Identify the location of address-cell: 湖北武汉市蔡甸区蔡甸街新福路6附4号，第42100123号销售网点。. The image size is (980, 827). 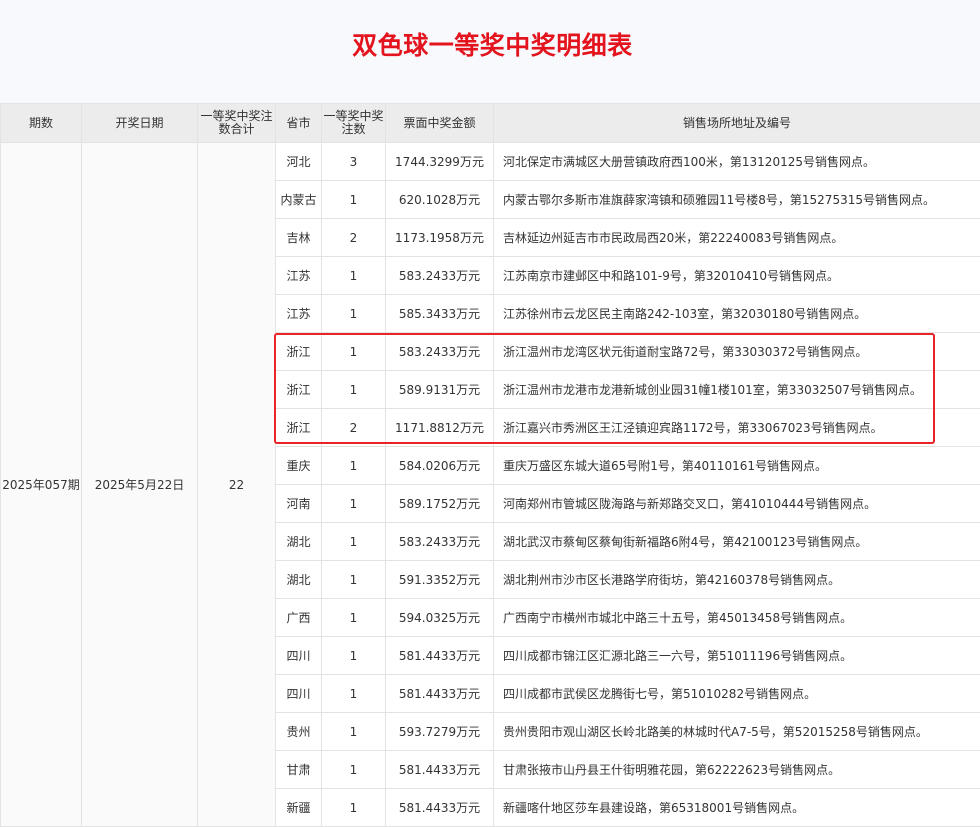
(737, 542).